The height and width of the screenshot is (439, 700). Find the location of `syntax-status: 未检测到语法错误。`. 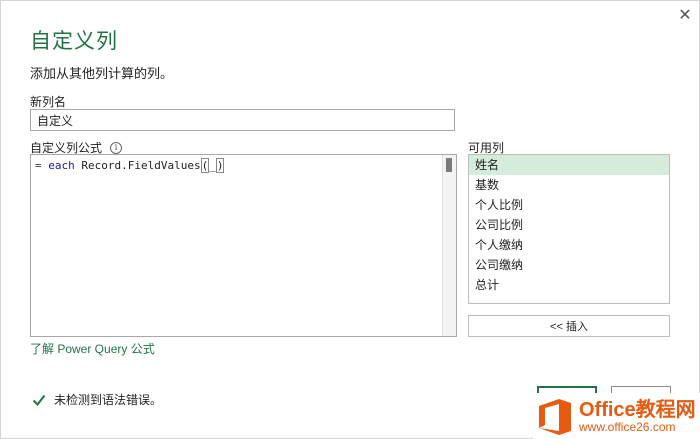

syntax-status: 未检测到语法错误。 is located at coordinates (97, 399).